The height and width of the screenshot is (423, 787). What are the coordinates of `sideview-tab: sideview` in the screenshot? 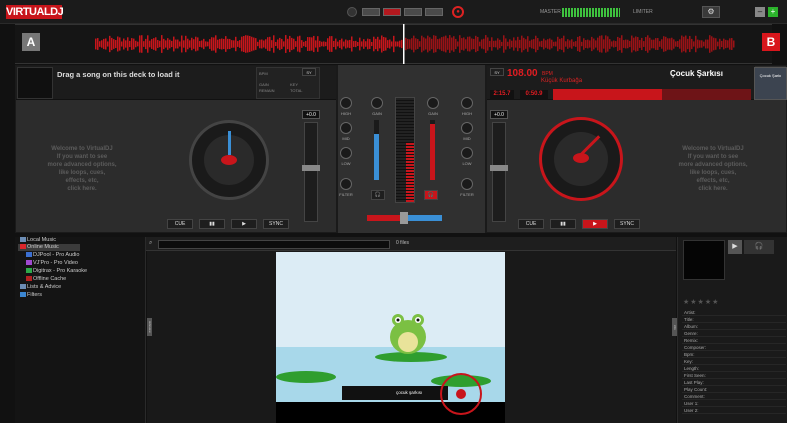 It's located at (149, 327).